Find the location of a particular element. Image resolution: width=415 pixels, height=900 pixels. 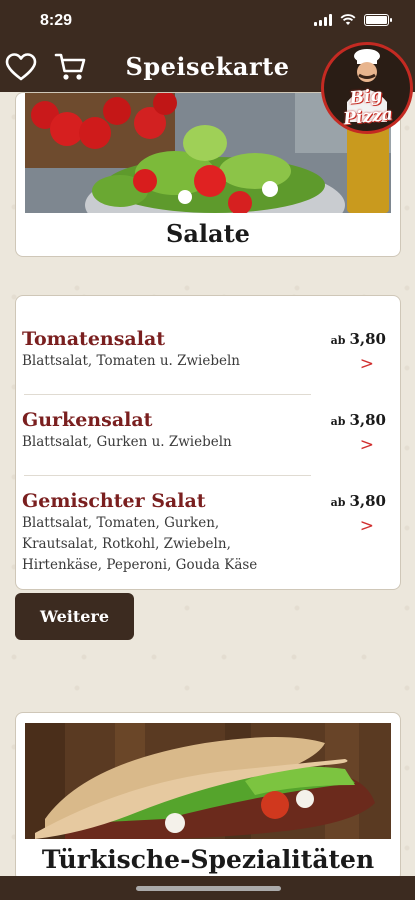

doner-image is located at coordinates (208, 781).